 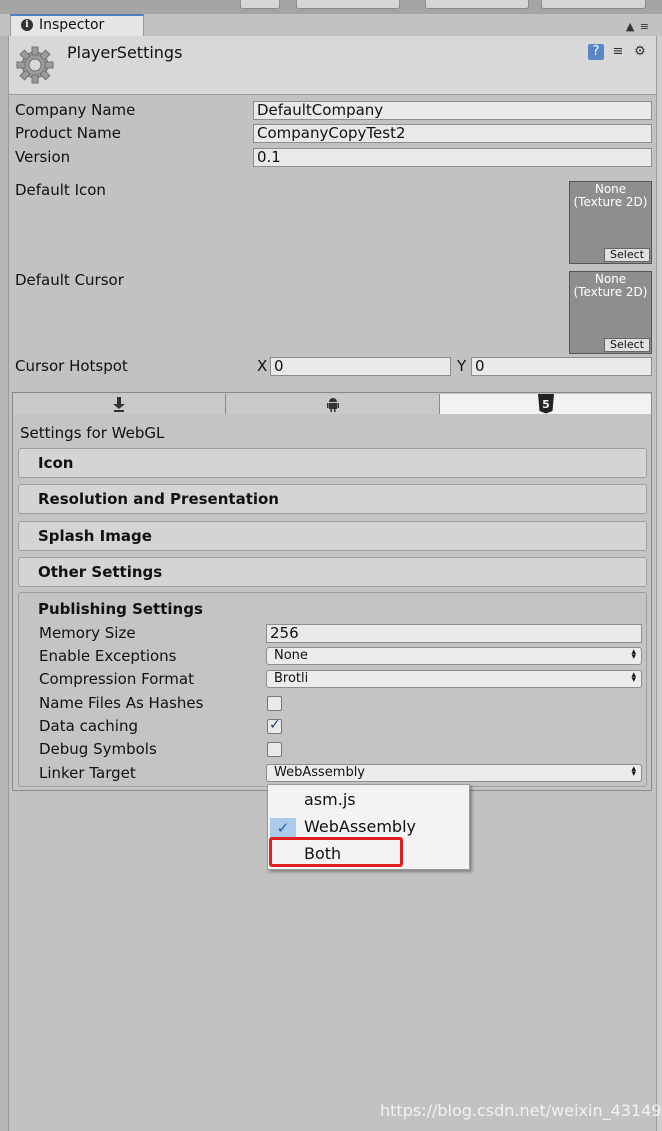 What do you see at coordinates (452, 110) in the screenshot?
I see `company-name-field: DefaultCompany` at bounding box center [452, 110].